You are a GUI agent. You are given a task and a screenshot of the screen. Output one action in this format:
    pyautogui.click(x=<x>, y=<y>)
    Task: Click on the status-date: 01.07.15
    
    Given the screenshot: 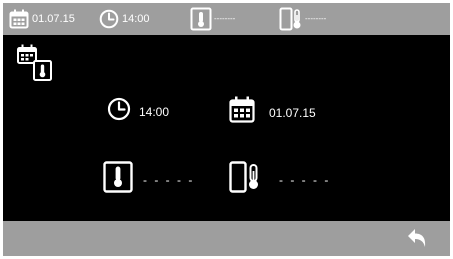 What is the action you would take?
    pyautogui.click(x=42, y=19)
    